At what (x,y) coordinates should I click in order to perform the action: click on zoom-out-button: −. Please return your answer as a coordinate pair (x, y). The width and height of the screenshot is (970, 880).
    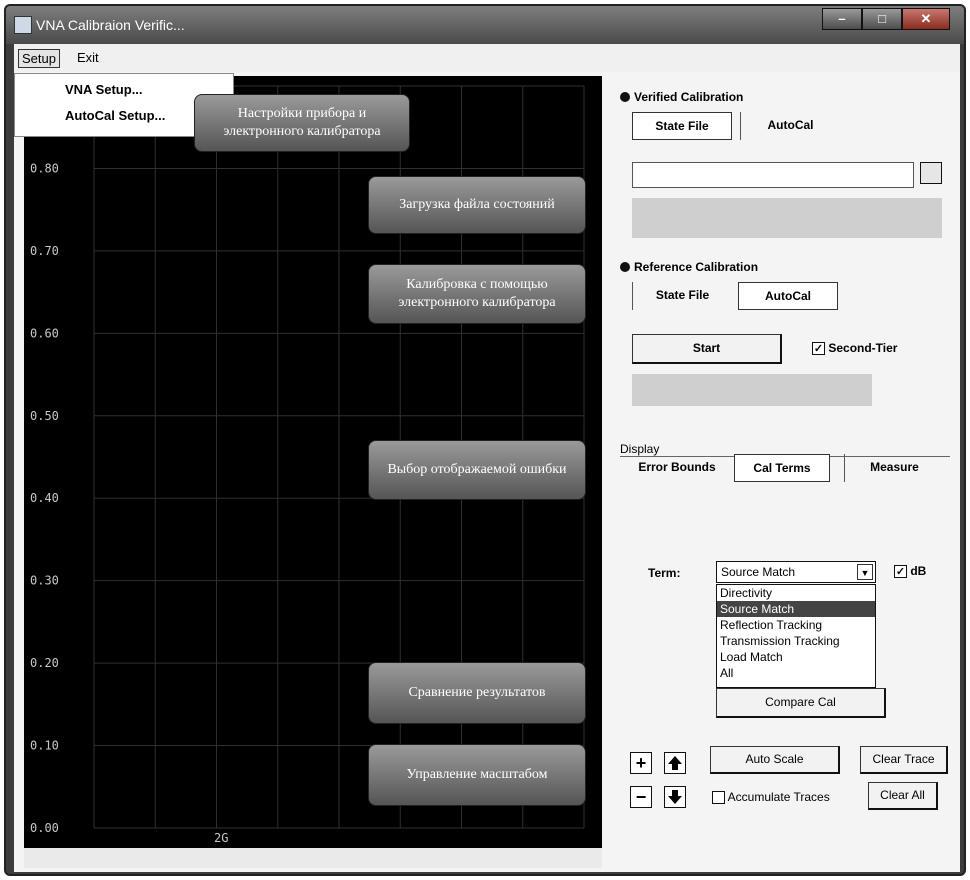
    Looking at the image, I should click on (641, 797).